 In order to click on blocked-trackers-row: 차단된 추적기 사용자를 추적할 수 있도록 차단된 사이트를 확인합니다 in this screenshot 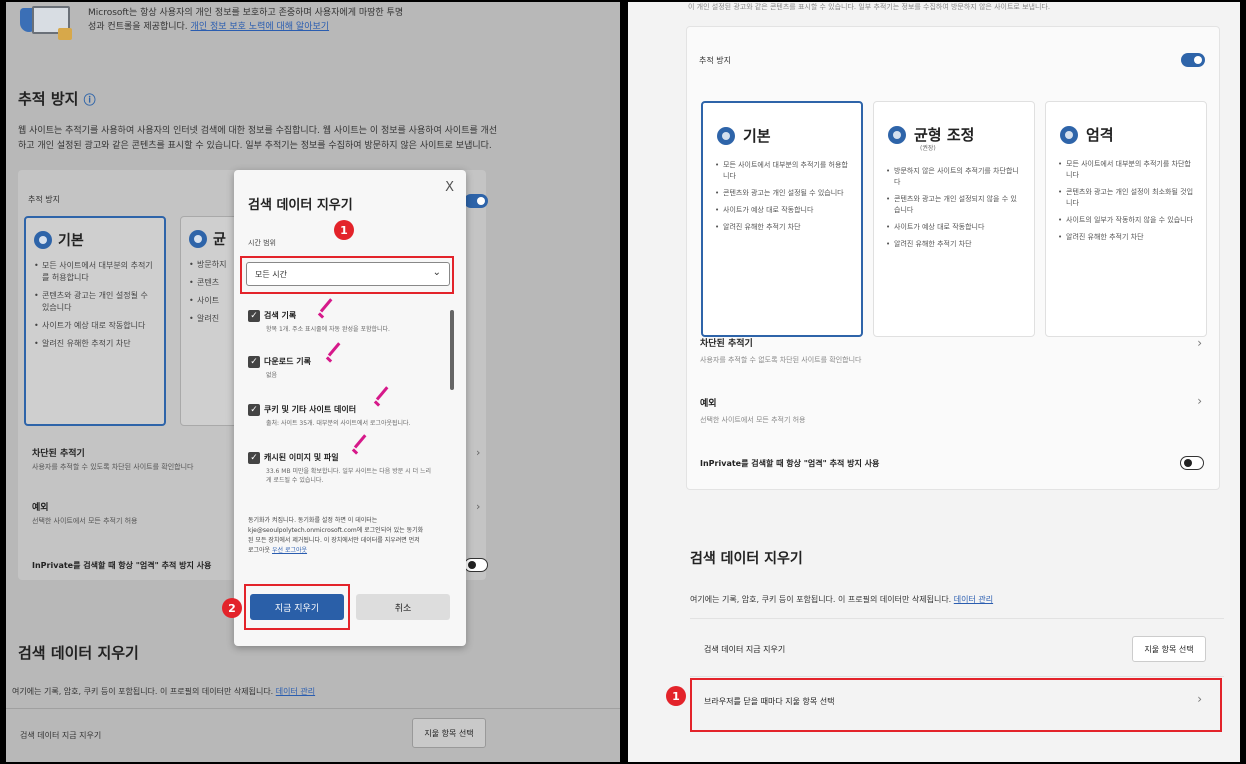, I will do `click(112, 459)`.